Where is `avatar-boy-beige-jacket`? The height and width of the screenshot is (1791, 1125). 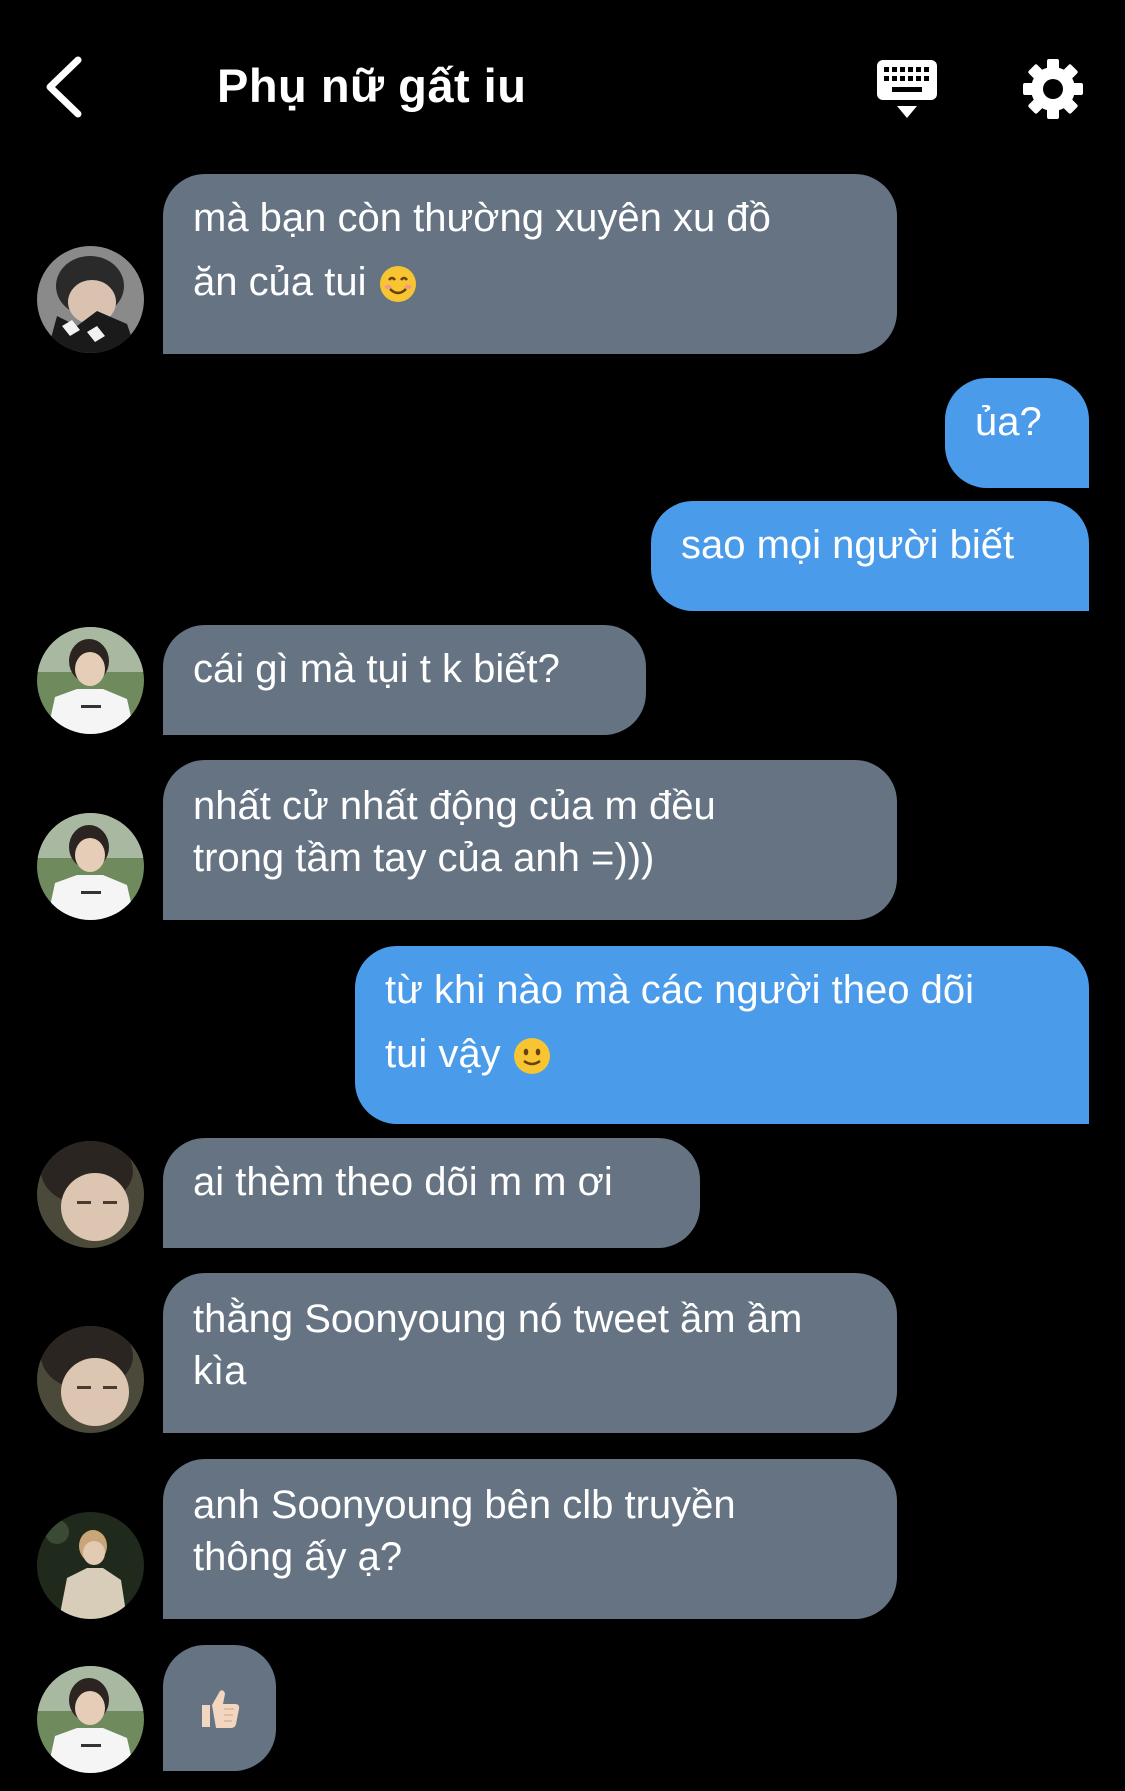 avatar-boy-beige-jacket is located at coordinates (90, 1565).